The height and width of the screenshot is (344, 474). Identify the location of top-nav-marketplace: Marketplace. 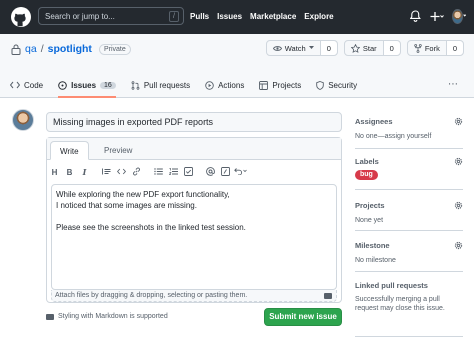
(273, 16).